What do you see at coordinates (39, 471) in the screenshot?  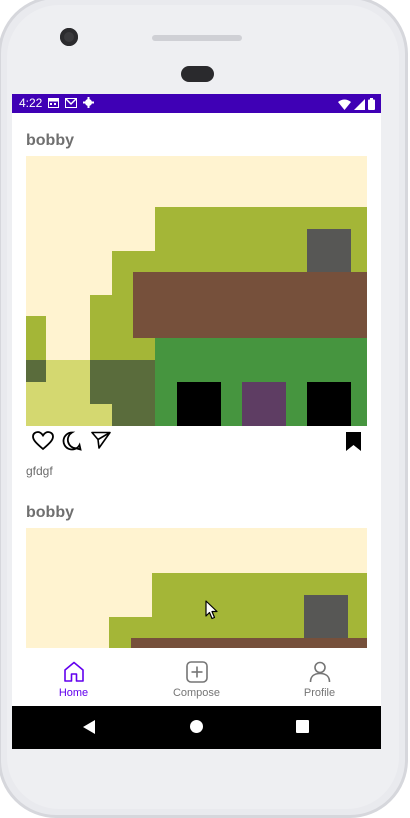 I see `post-caption: gfdgf` at bounding box center [39, 471].